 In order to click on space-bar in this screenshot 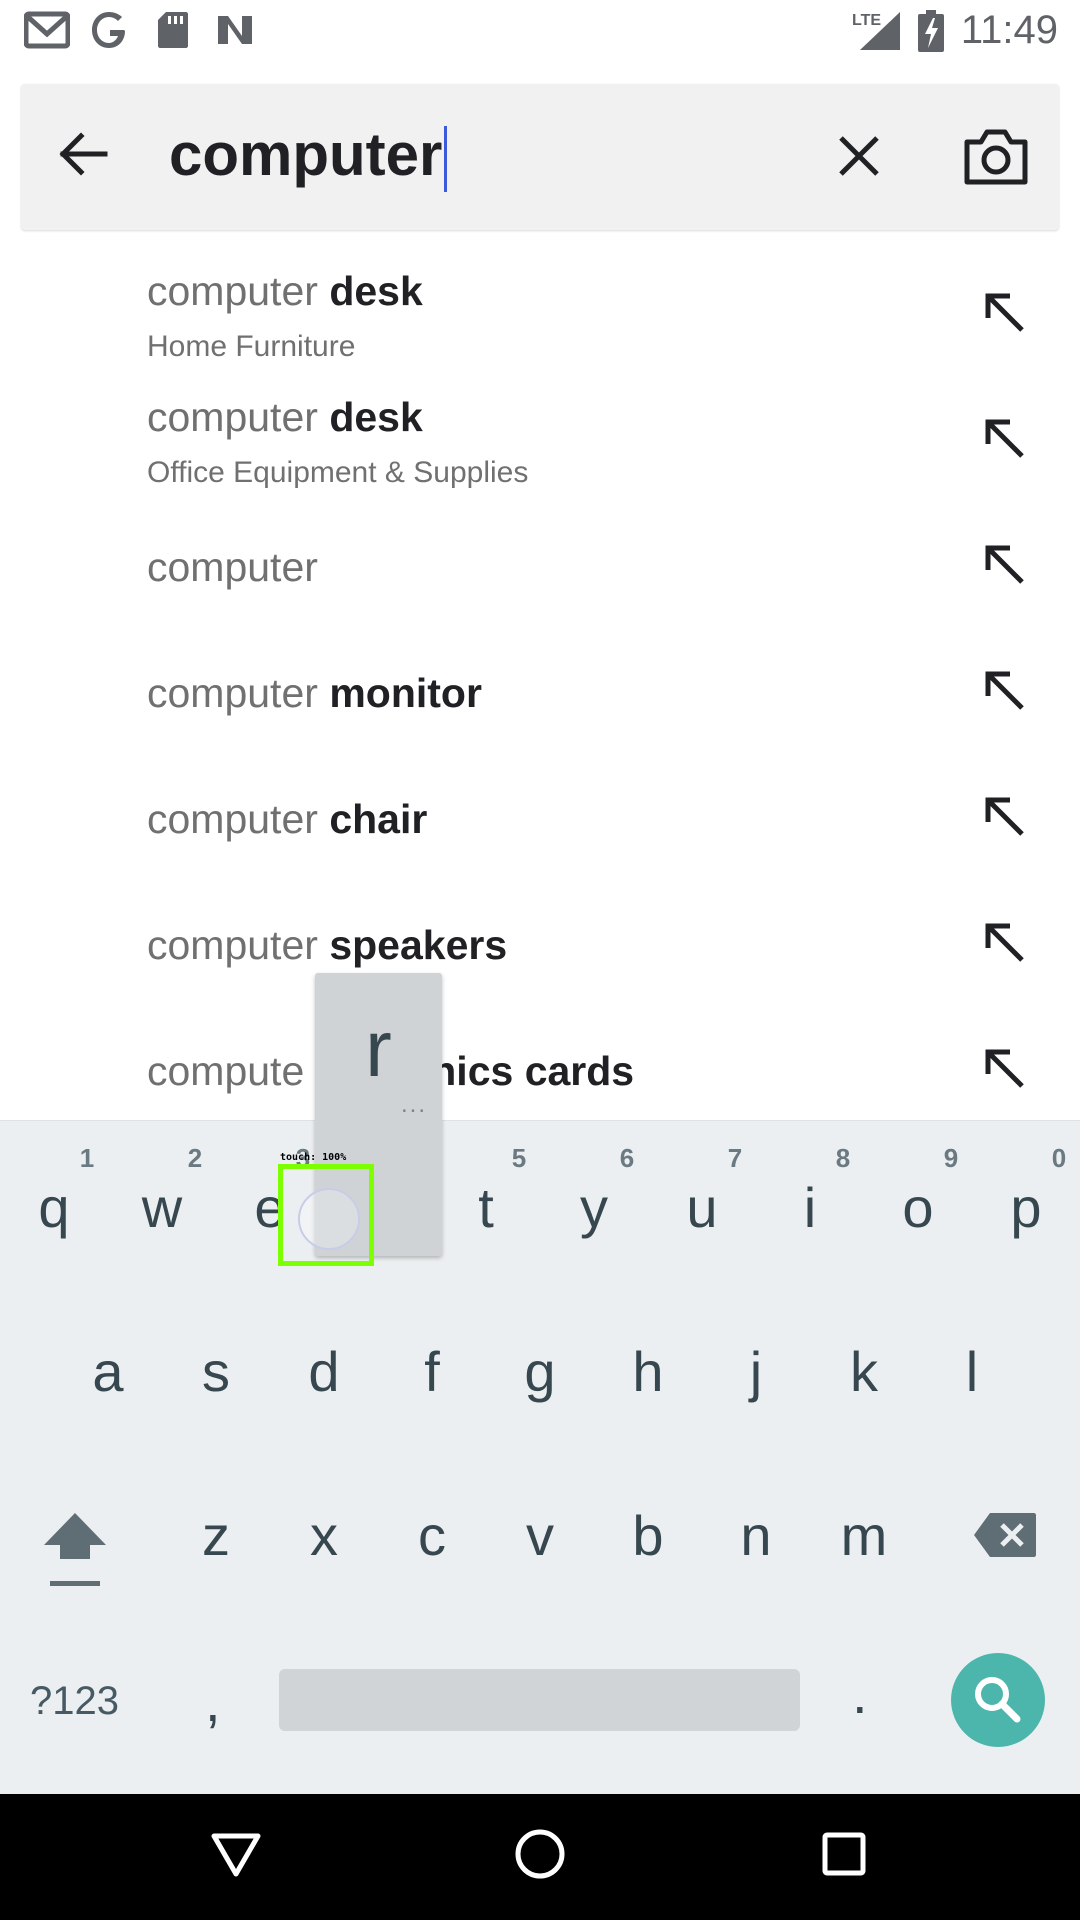, I will do `click(539, 1700)`.